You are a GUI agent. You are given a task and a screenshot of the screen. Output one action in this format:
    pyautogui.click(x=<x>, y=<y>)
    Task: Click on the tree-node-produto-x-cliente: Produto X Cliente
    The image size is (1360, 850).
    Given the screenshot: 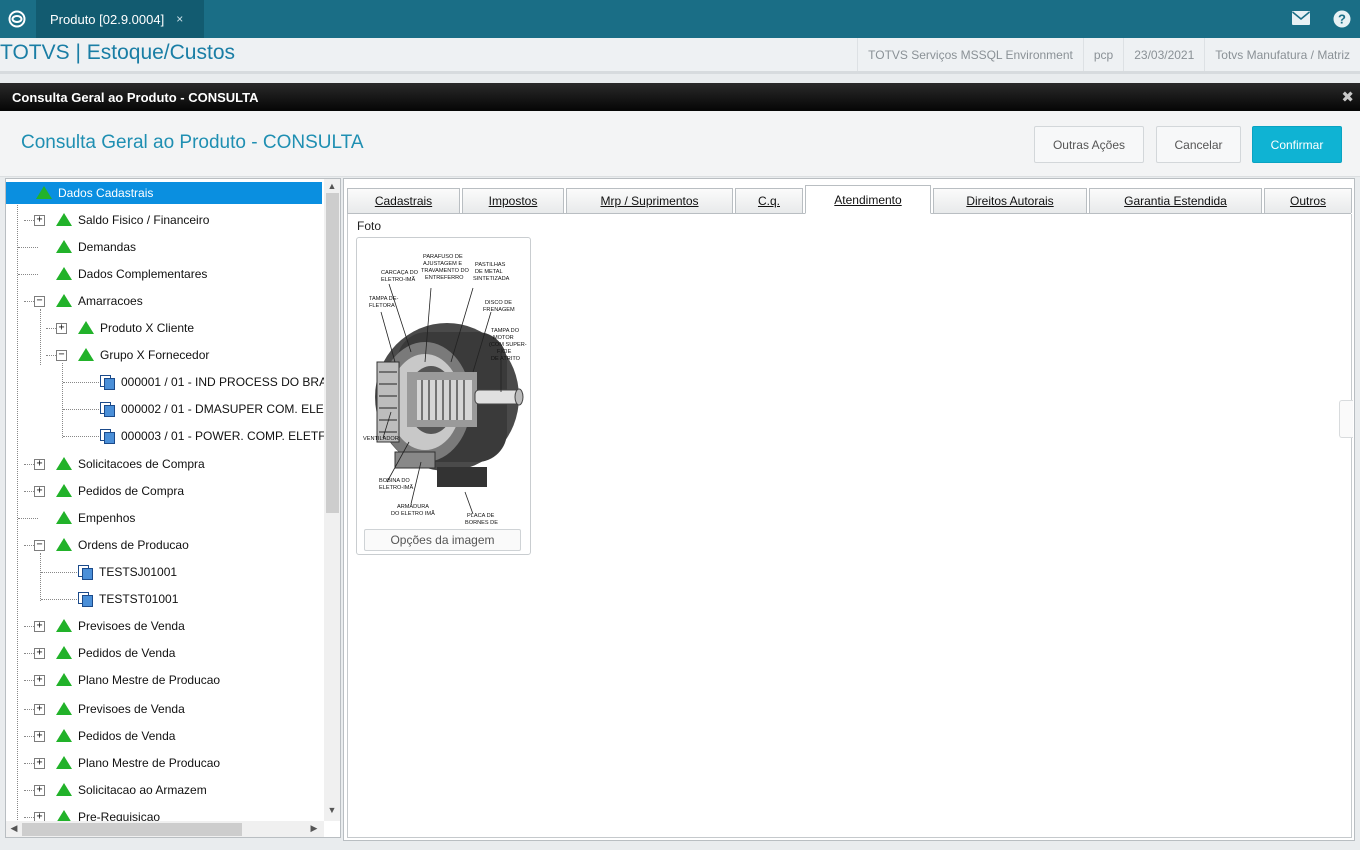 What is the action you would take?
    pyautogui.click(x=136, y=328)
    